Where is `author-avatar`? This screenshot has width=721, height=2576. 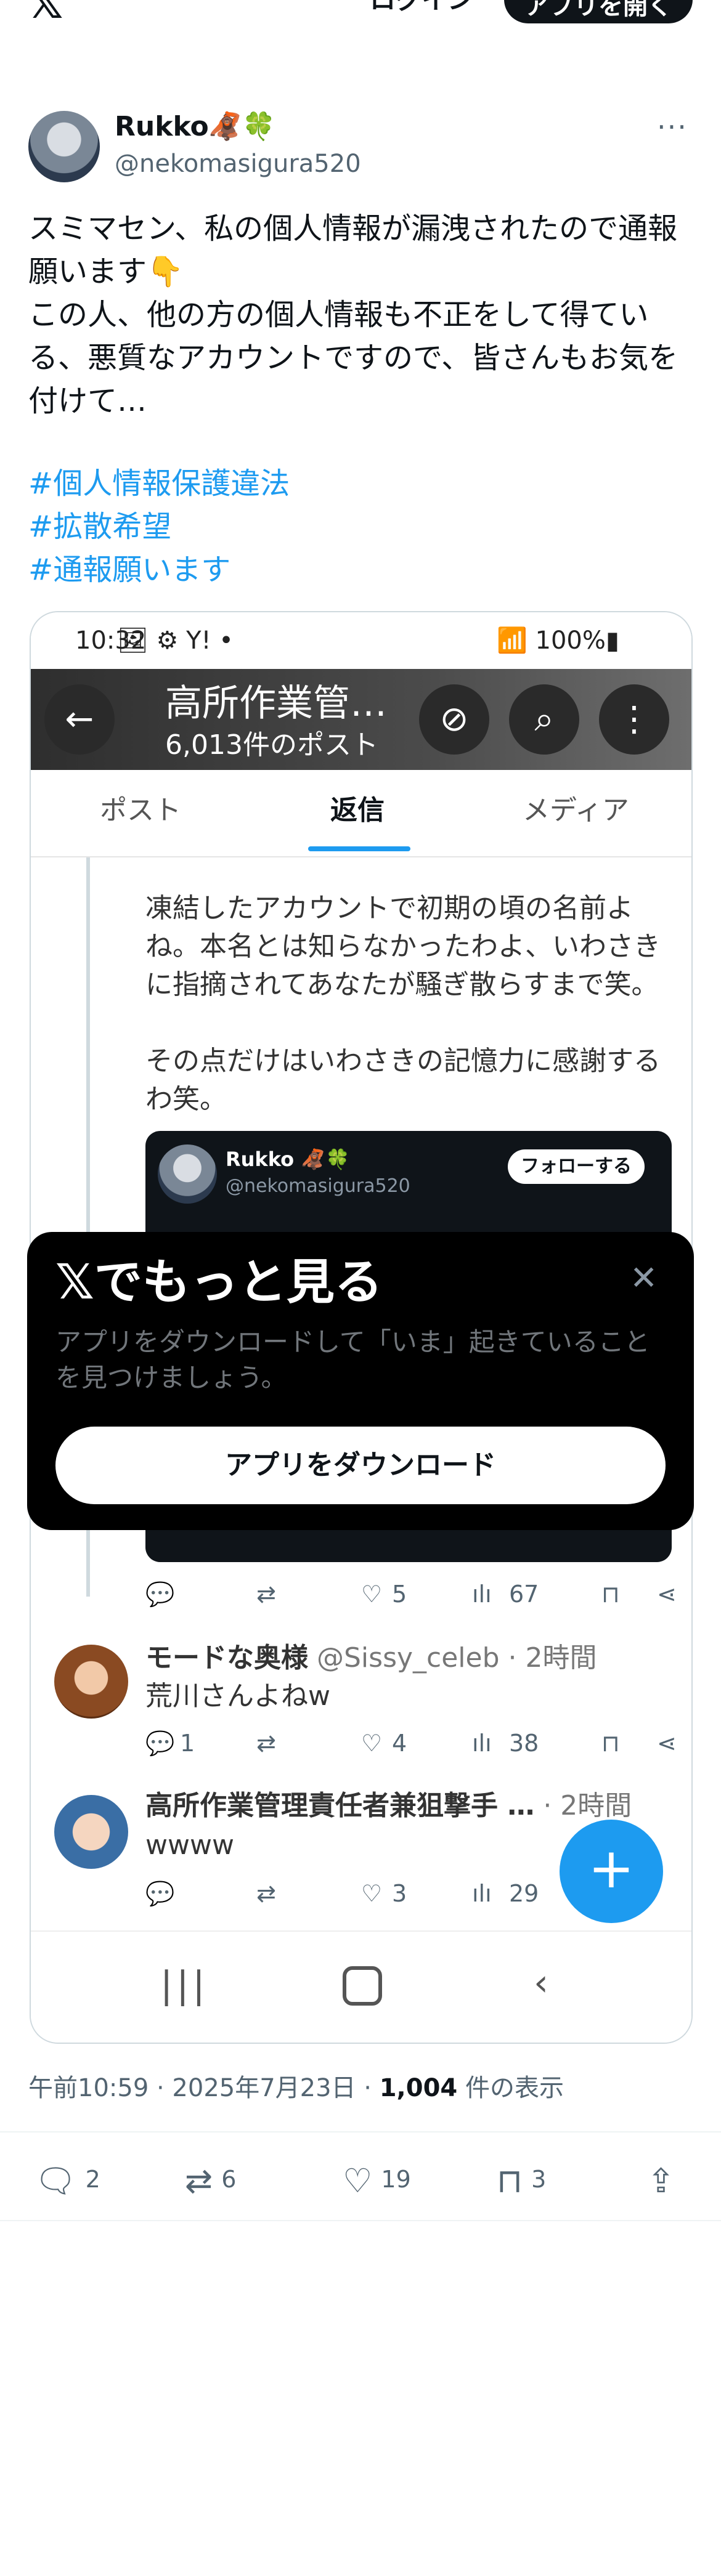 author-avatar is located at coordinates (64, 146).